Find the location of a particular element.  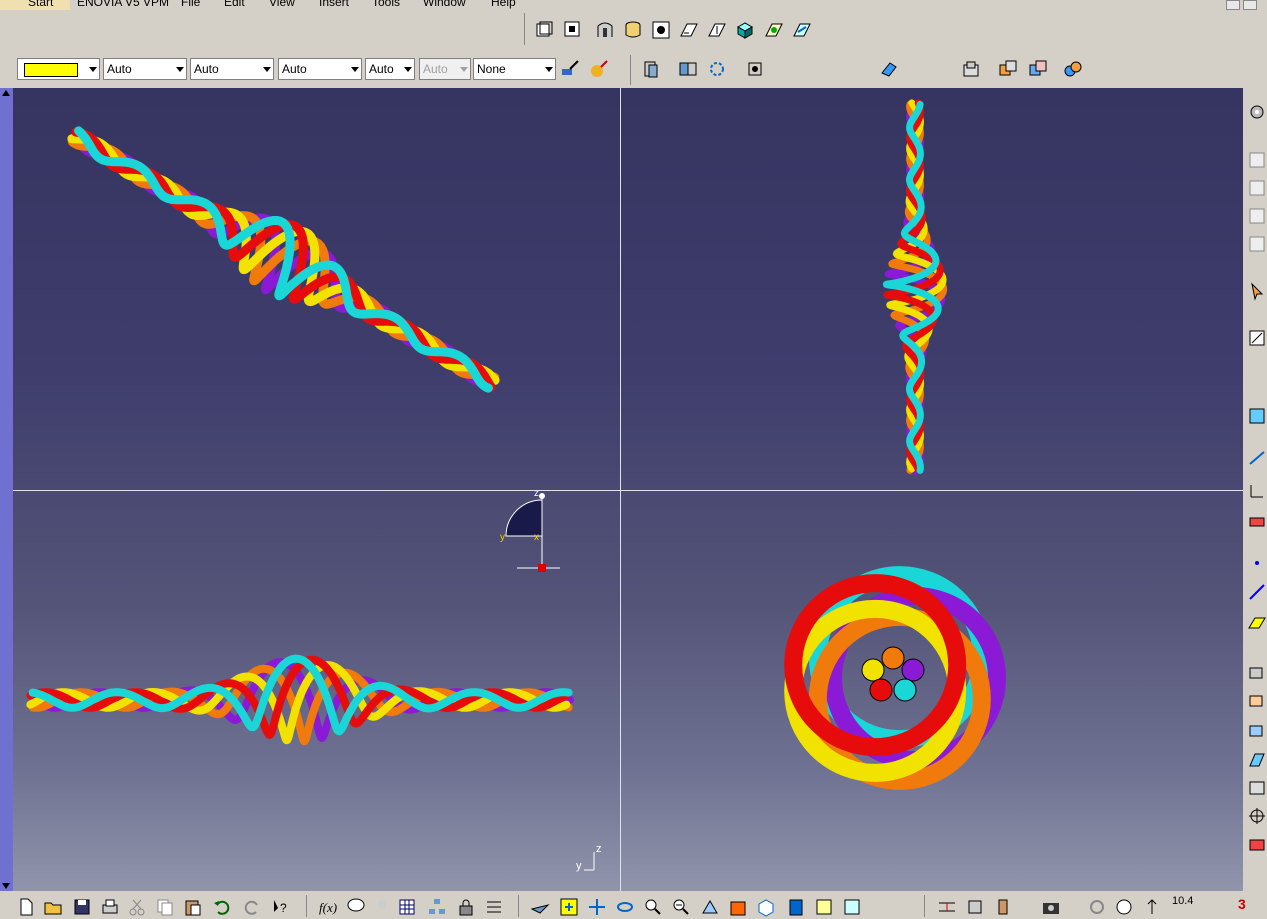

formula-icon: f(x) is located at coordinates (328, 907).